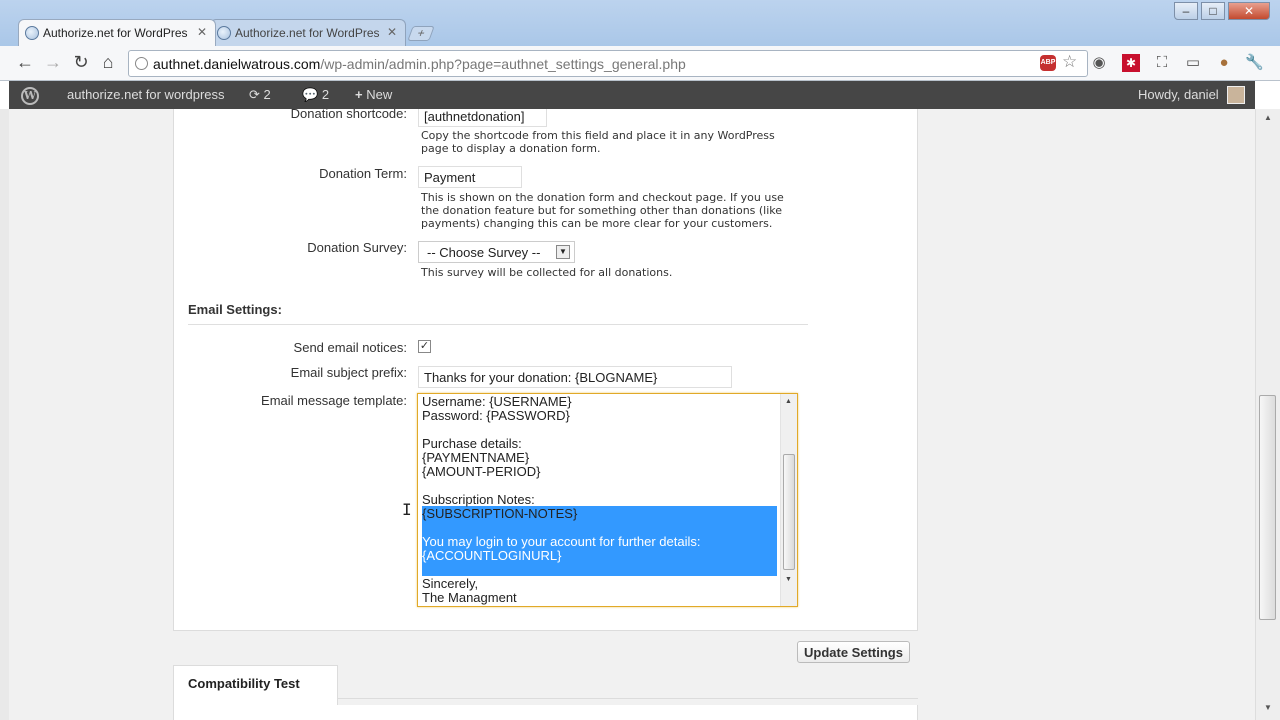 This screenshot has width=1280, height=720. I want to click on close-window-button: ✕, so click(1249, 11).